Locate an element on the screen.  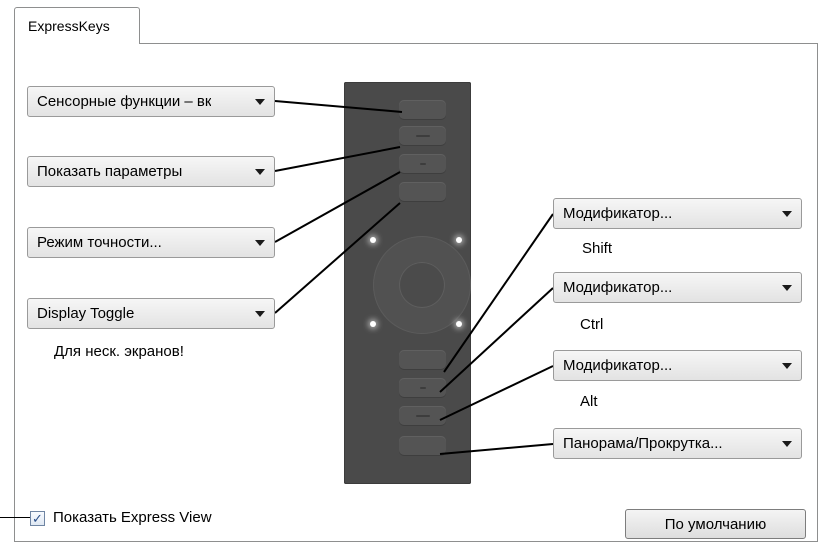
touch-ring is located at coordinates (422, 285).